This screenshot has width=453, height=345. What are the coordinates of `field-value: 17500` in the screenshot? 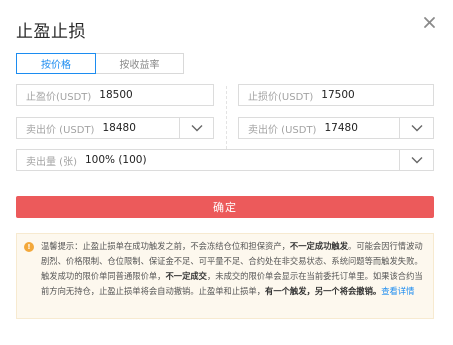 It's located at (338, 95).